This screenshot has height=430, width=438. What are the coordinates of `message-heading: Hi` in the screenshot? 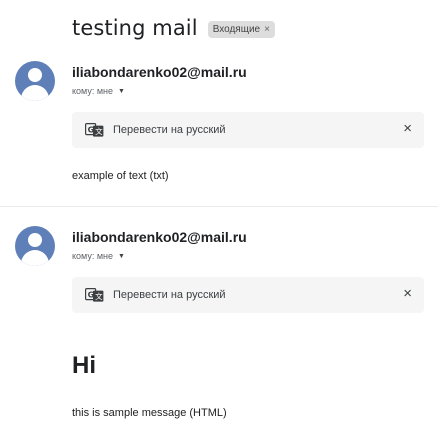 It's located at (84, 365).